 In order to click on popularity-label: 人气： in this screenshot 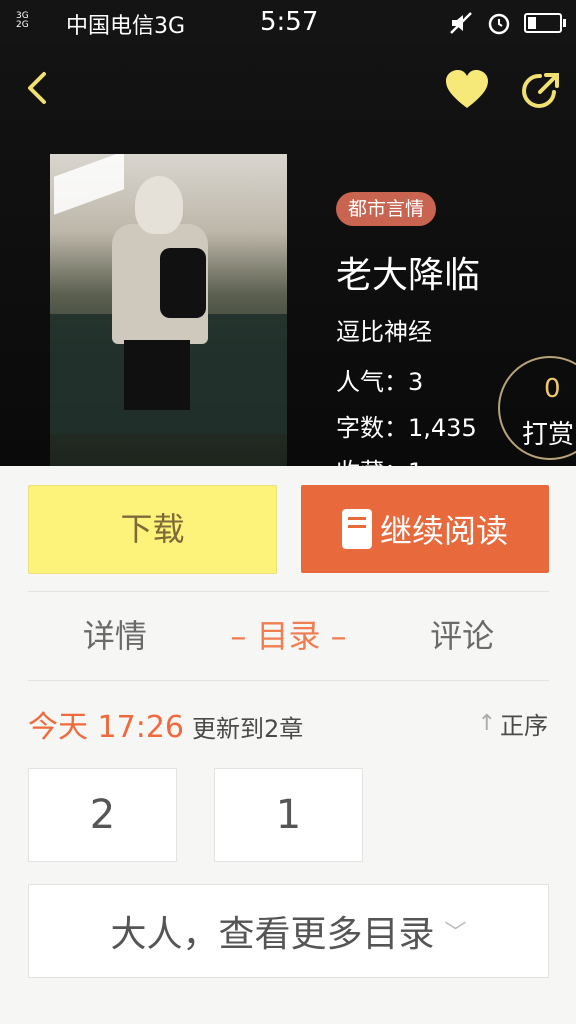, I will do `click(372, 382)`.